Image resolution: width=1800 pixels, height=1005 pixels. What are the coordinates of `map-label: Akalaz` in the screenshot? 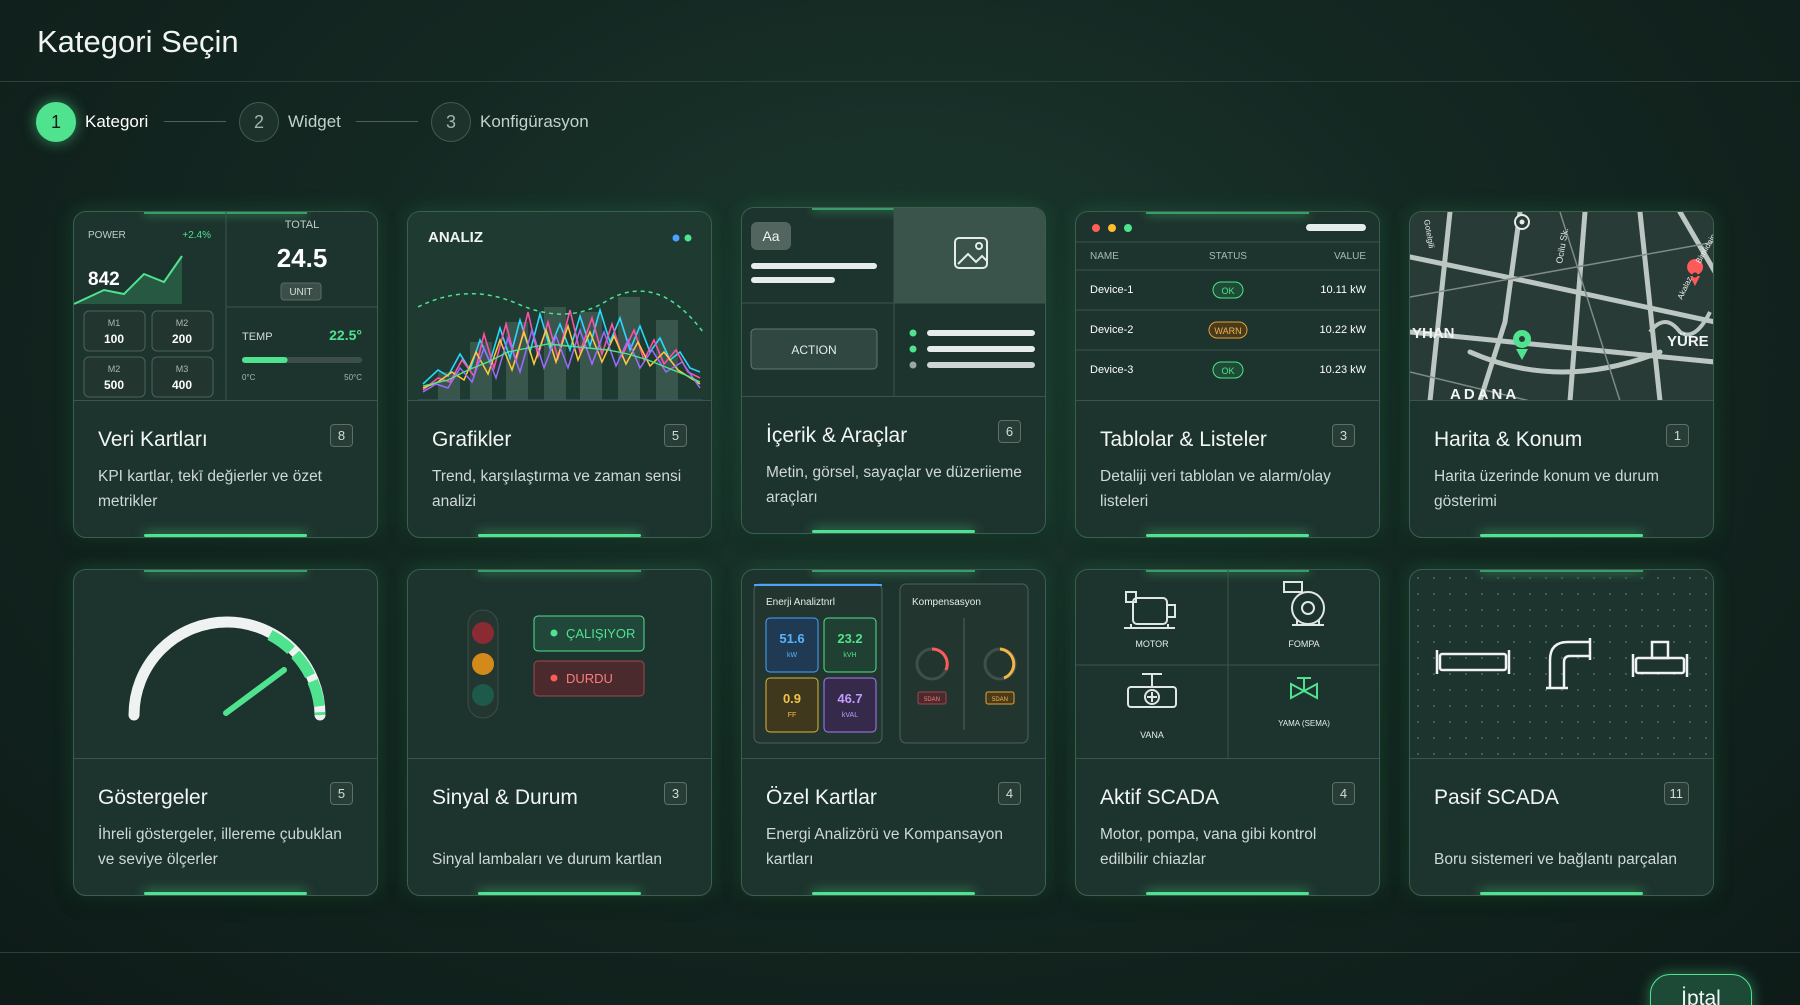 It's located at (1685, 288).